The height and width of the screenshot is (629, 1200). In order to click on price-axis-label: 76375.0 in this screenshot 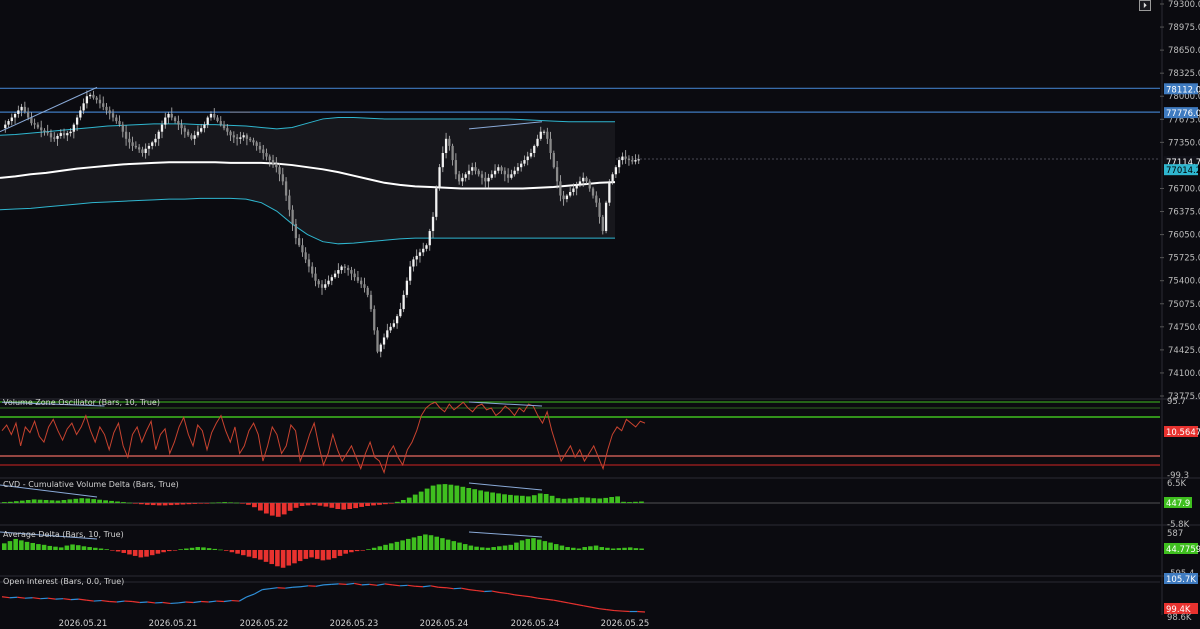, I will do `click(1184, 213)`.